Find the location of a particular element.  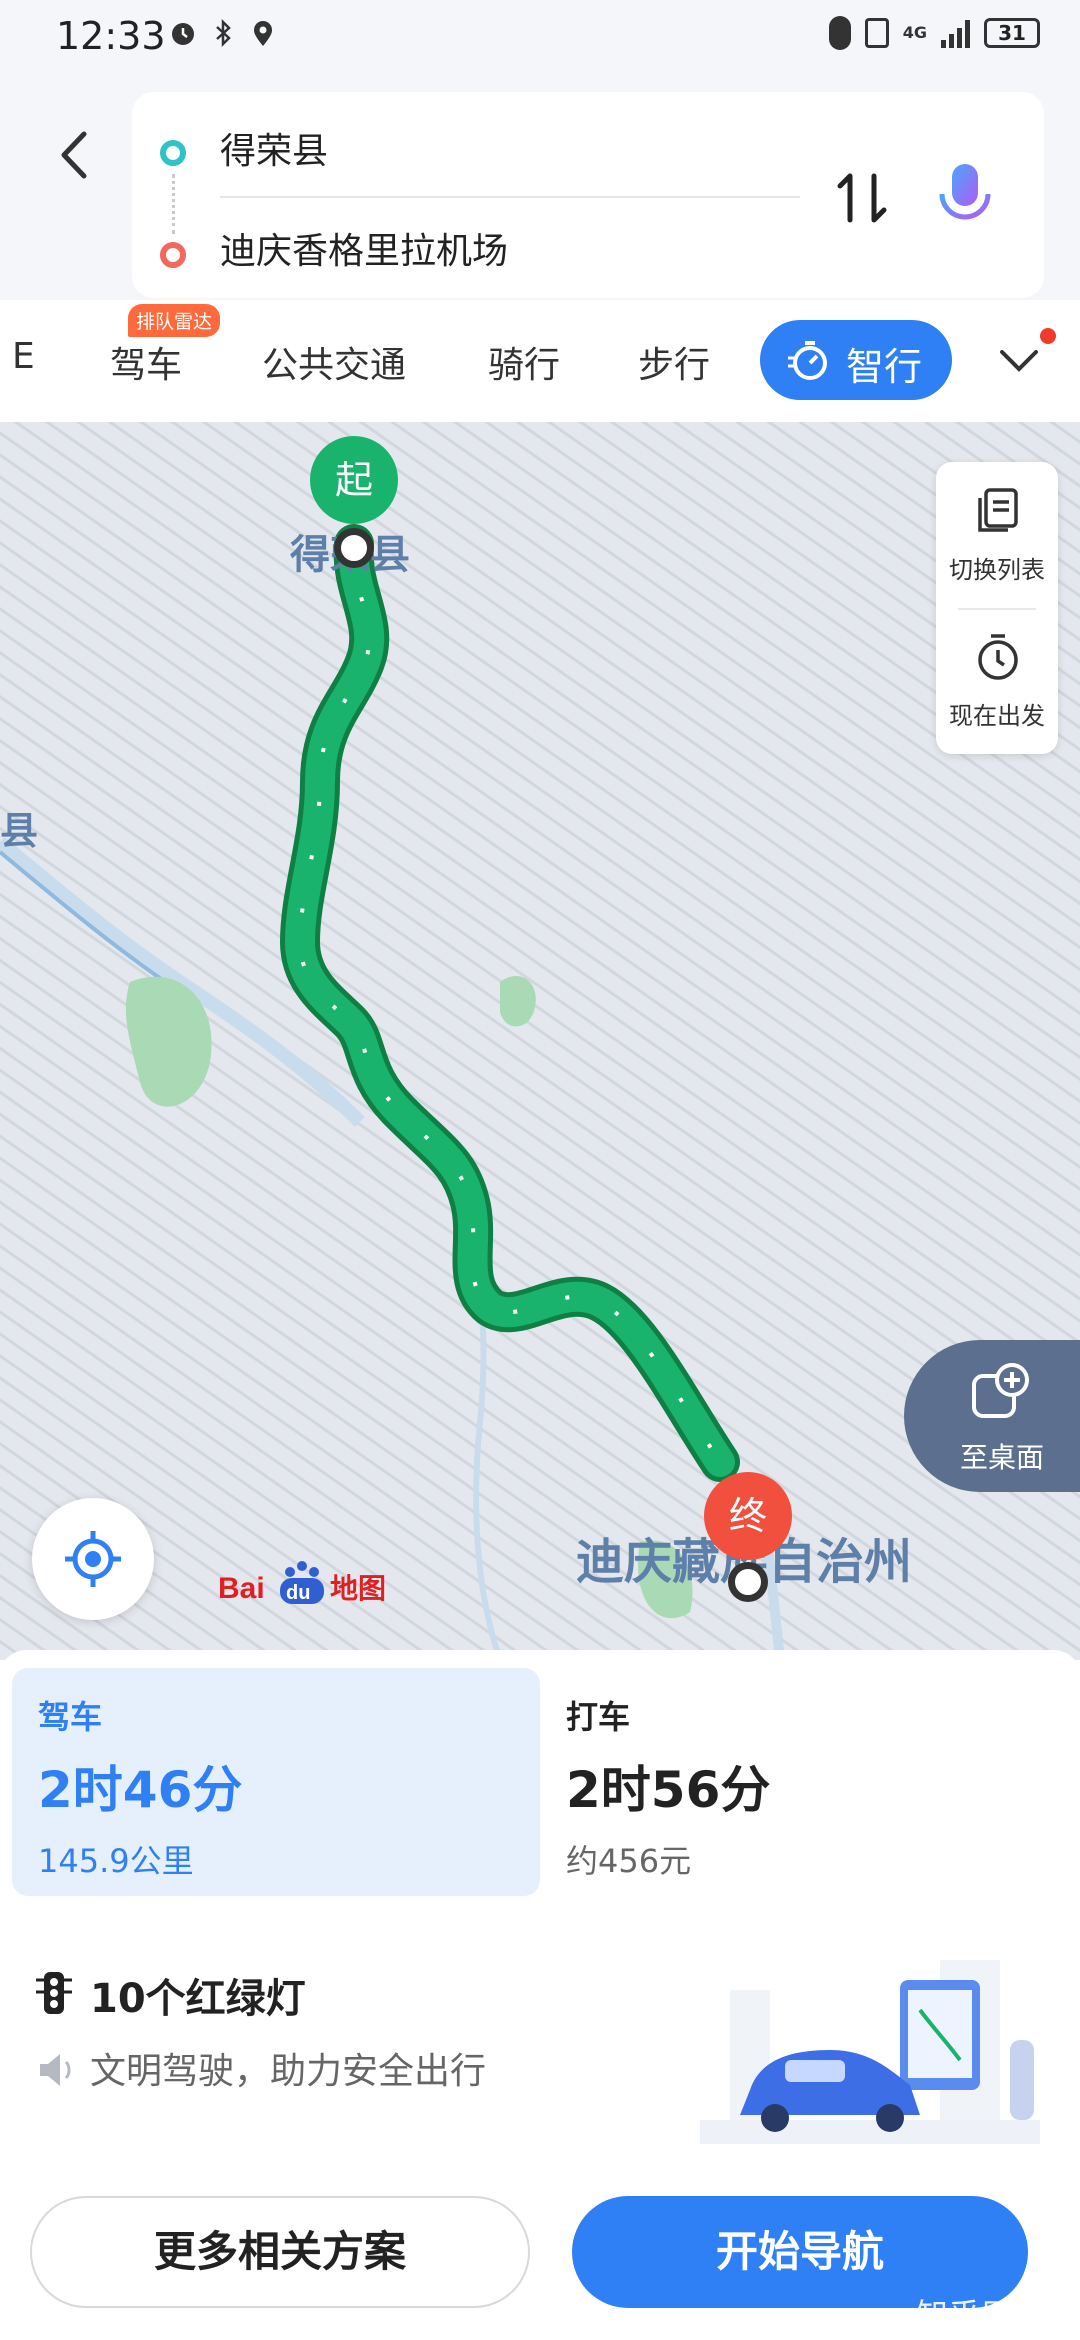

plan-drive-distance: 145.9公里 is located at coordinates (116, 1861).